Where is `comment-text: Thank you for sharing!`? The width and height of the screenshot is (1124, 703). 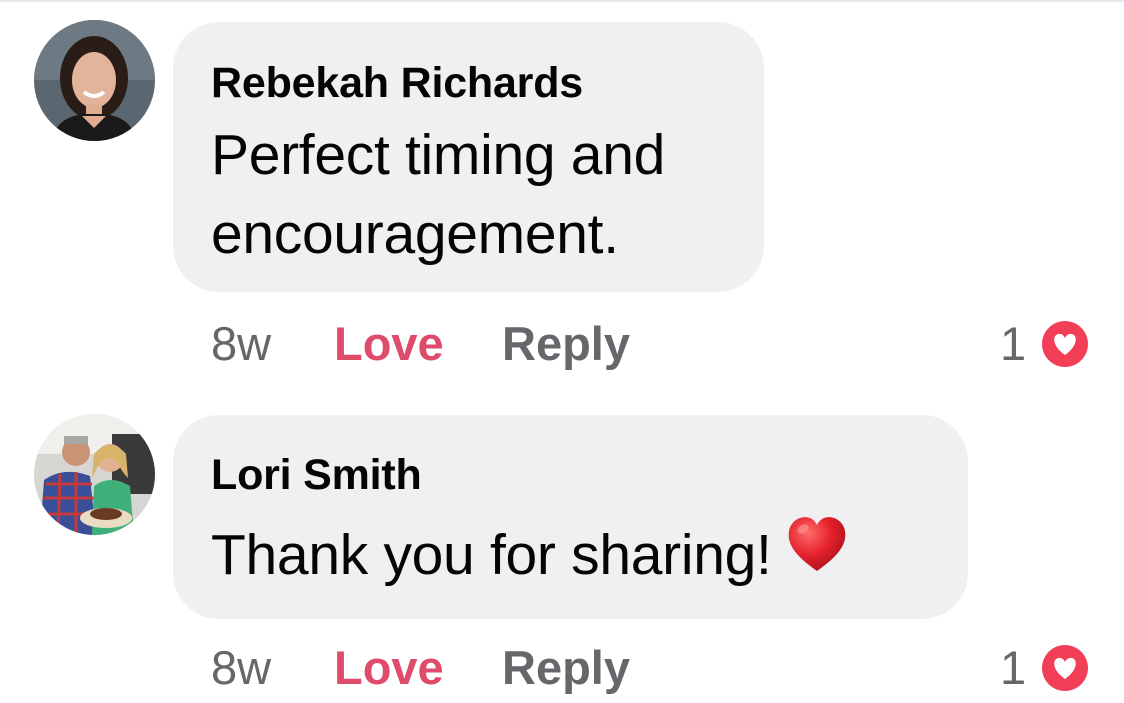
comment-text: Thank you for sharing! is located at coordinates (529, 557).